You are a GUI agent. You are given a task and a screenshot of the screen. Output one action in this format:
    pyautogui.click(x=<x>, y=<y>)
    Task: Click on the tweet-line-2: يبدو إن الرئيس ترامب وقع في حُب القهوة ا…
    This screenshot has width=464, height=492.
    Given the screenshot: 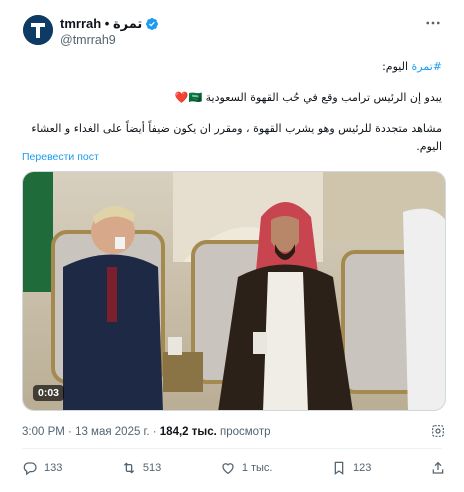 What is the action you would take?
    pyautogui.click(x=308, y=97)
    